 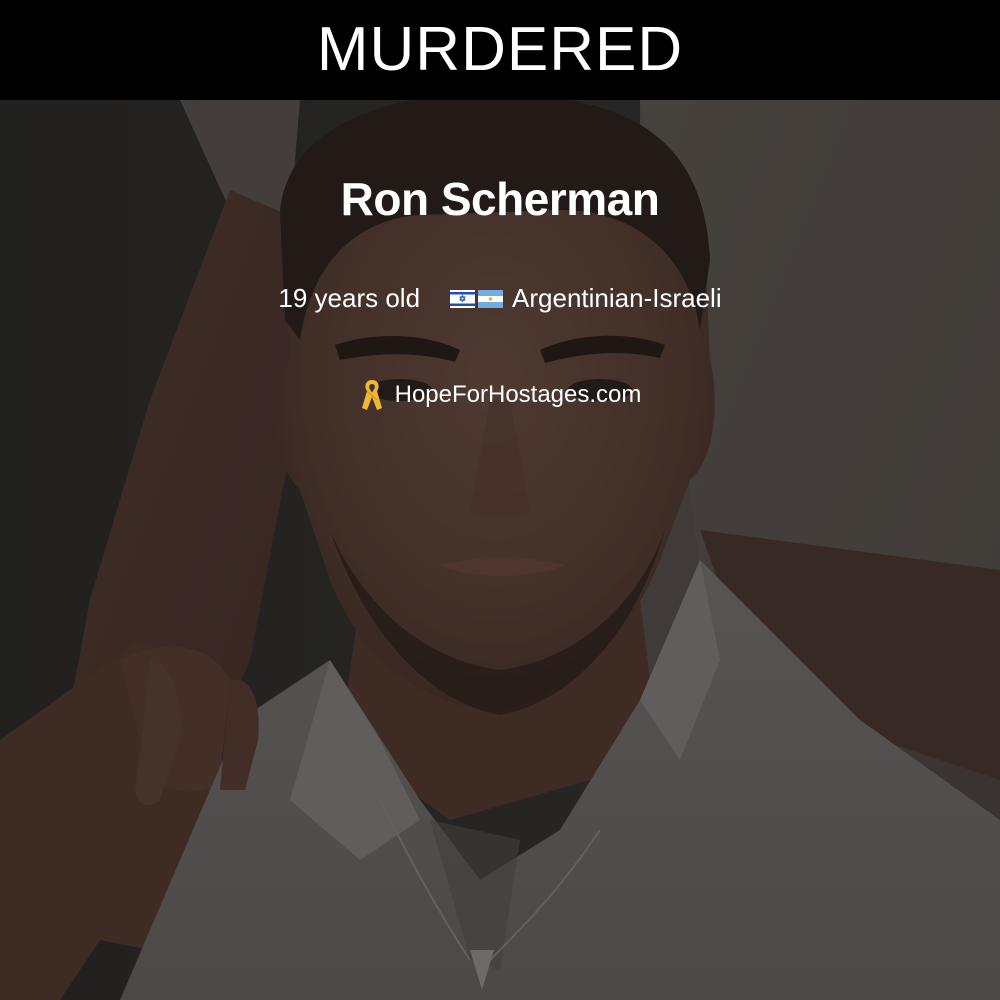 I want to click on person-age: 19 years old, so click(x=349, y=298).